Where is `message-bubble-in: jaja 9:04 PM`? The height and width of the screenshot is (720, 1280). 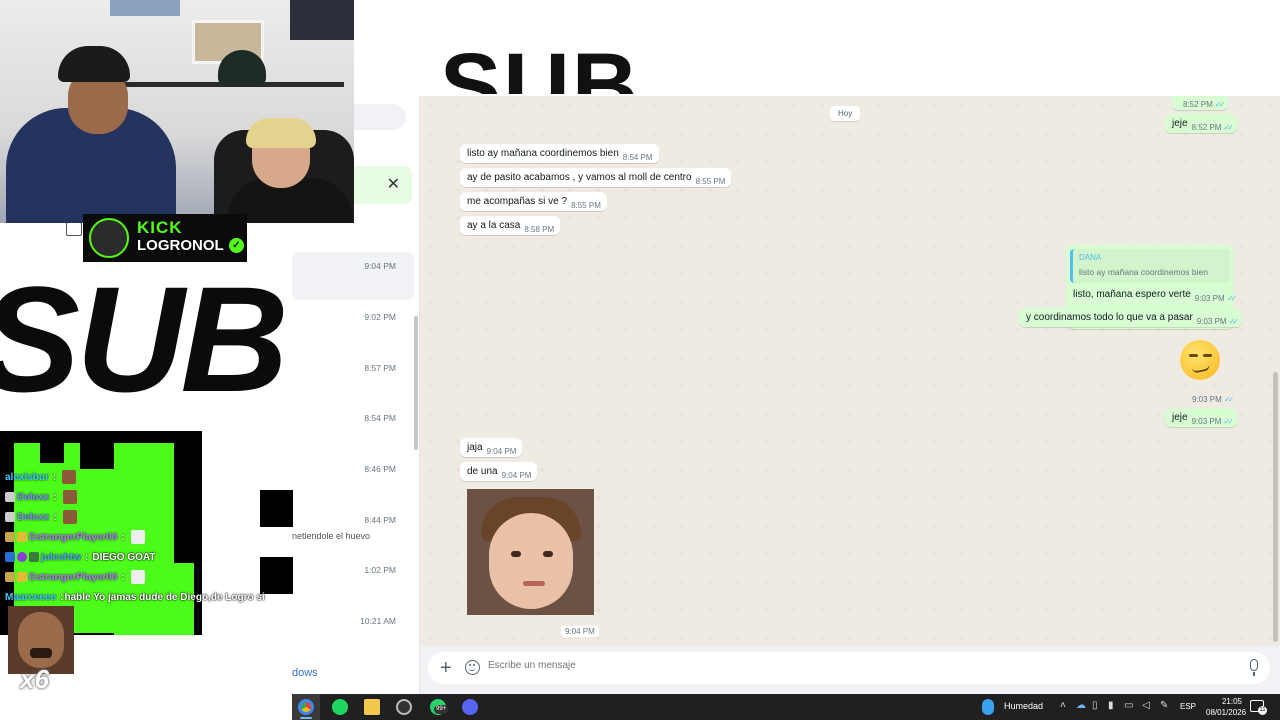
message-bubble-in: jaja 9:04 PM is located at coordinates (491, 447).